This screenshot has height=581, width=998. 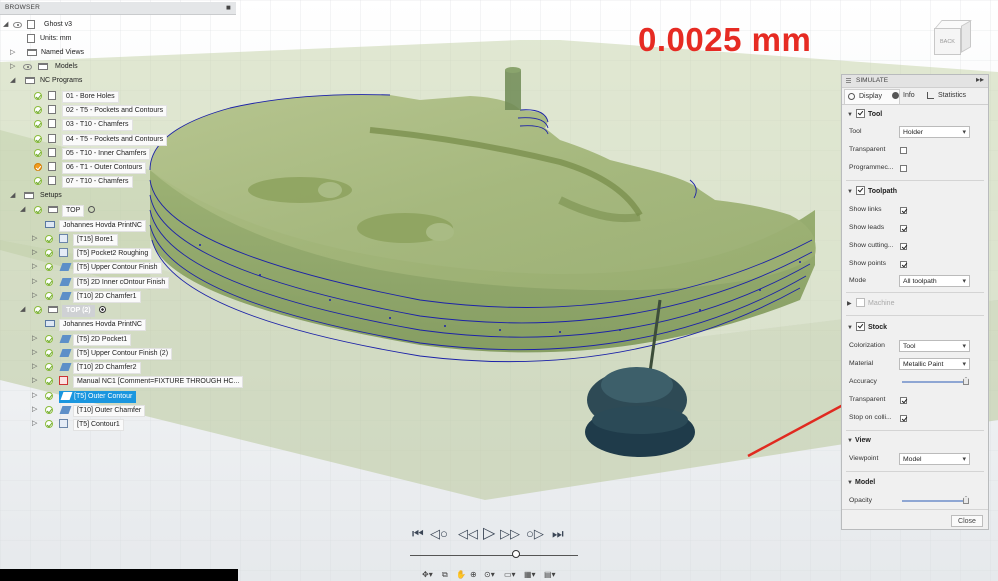 I want to click on programmed-checkbox, so click(x=903, y=168).